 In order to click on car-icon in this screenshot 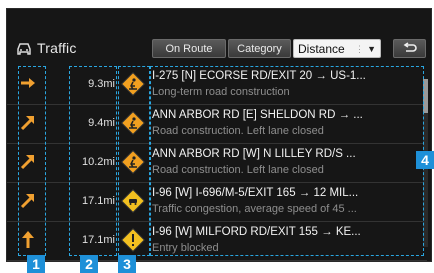, I will do `click(24, 49)`.